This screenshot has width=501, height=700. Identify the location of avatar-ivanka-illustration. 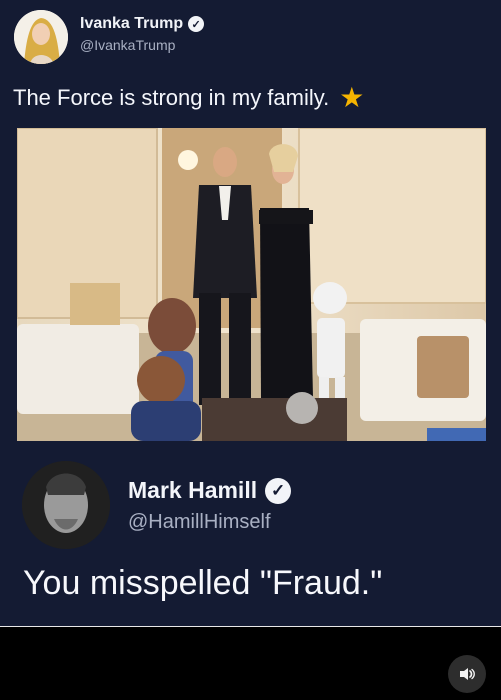
(41, 37).